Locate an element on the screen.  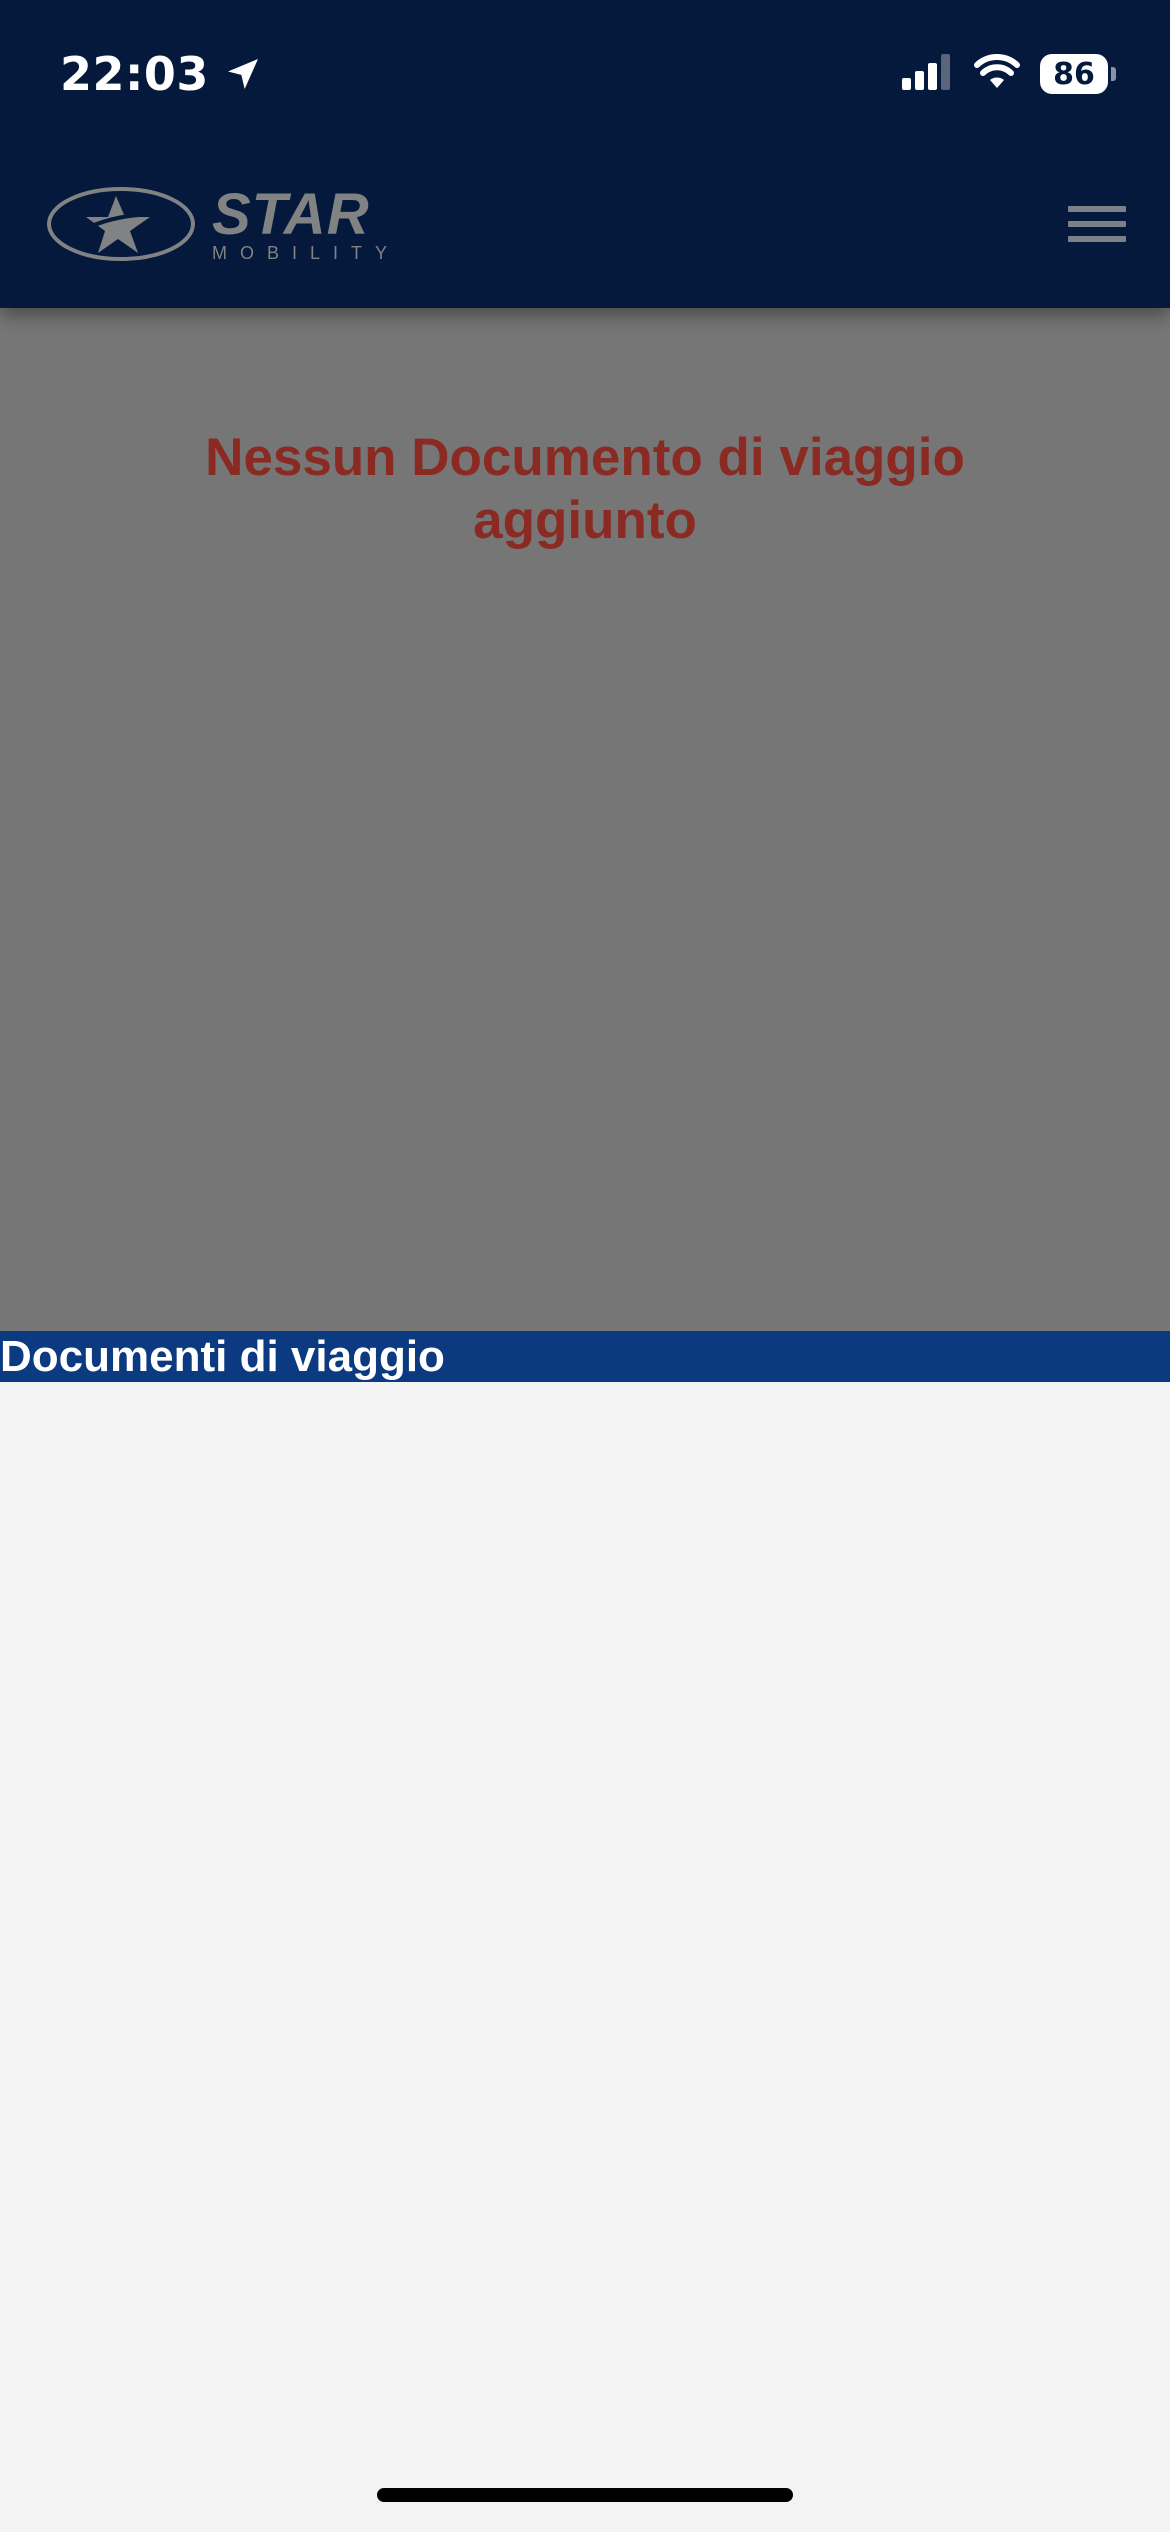
cellular-signal-icon is located at coordinates (928, 74).